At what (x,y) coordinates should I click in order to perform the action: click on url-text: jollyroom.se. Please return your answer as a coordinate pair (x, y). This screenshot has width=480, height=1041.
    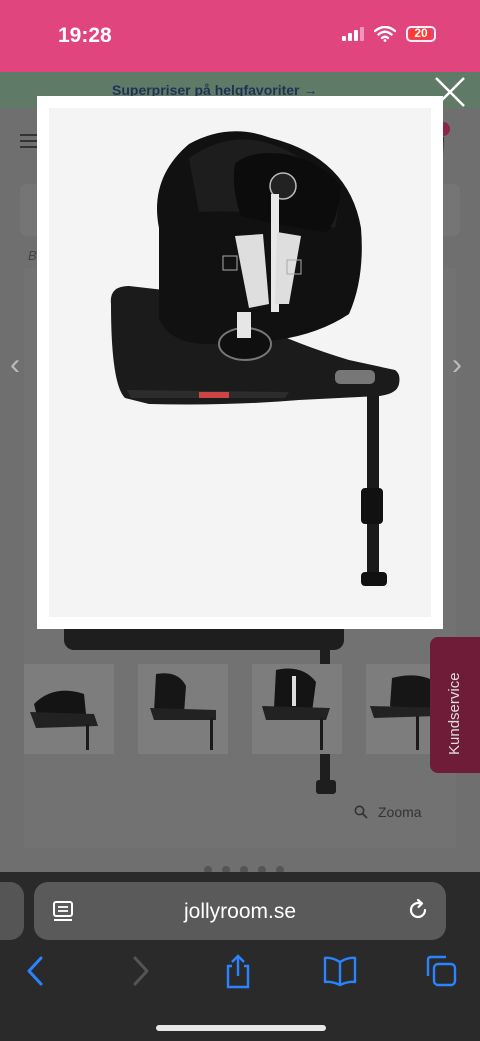
    Looking at the image, I should click on (240, 911).